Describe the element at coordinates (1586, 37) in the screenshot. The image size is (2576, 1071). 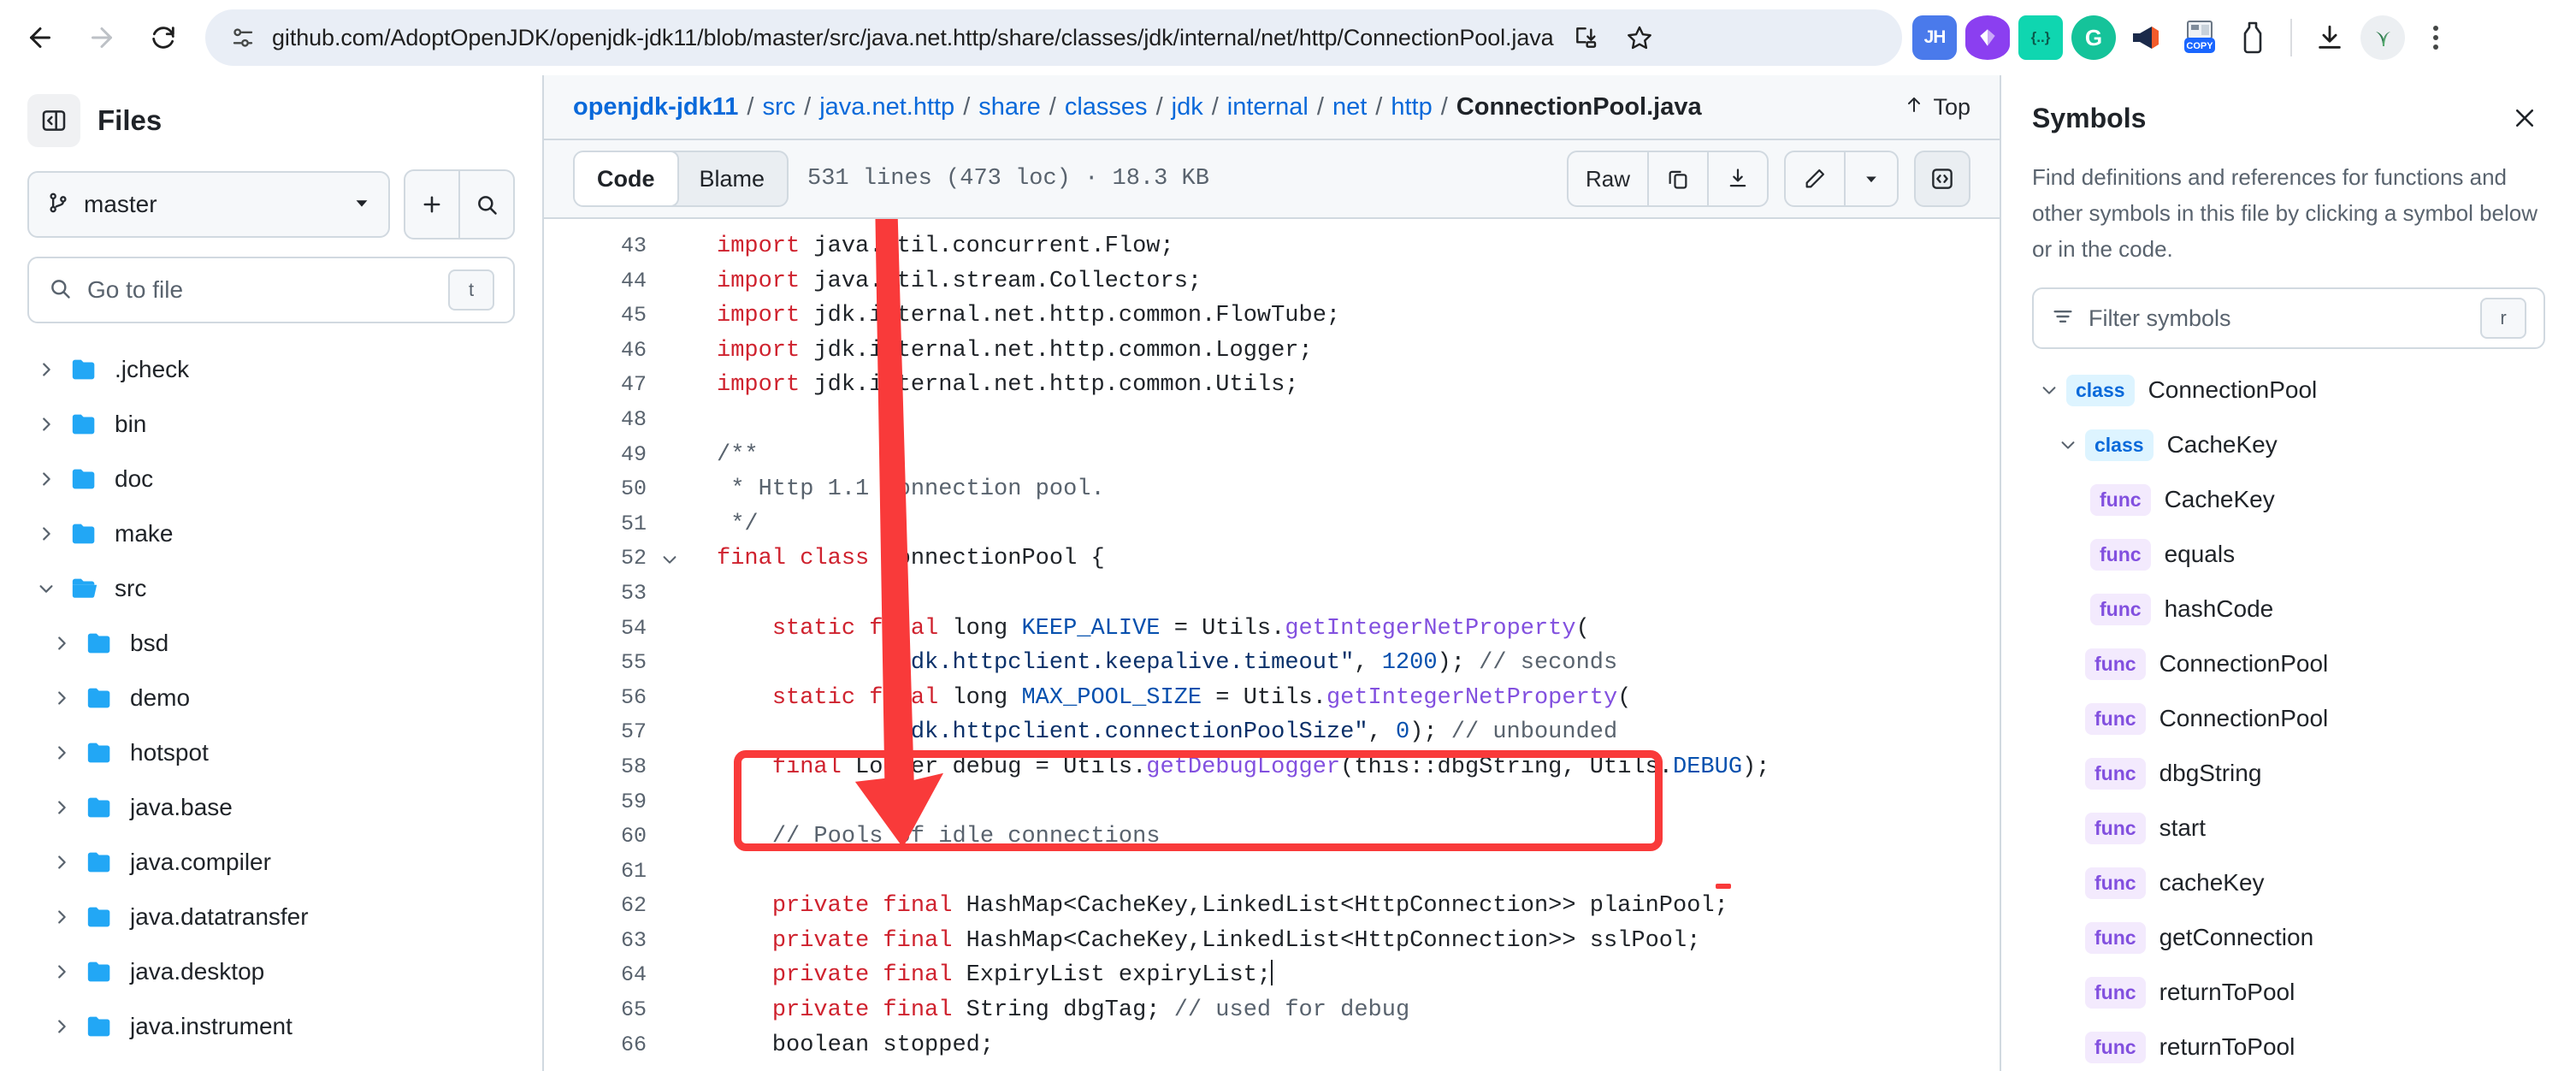
I see `install-app-icon` at that location.